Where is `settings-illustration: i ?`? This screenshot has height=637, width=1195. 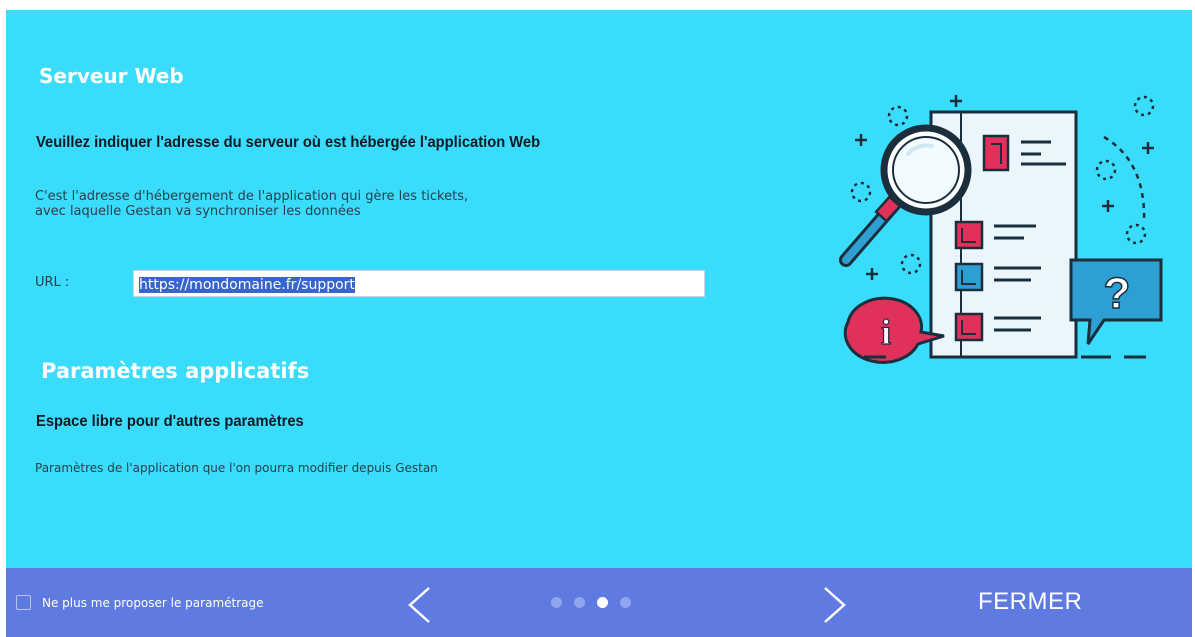 settings-illustration: i ? is located at coordinates (1001, 229).